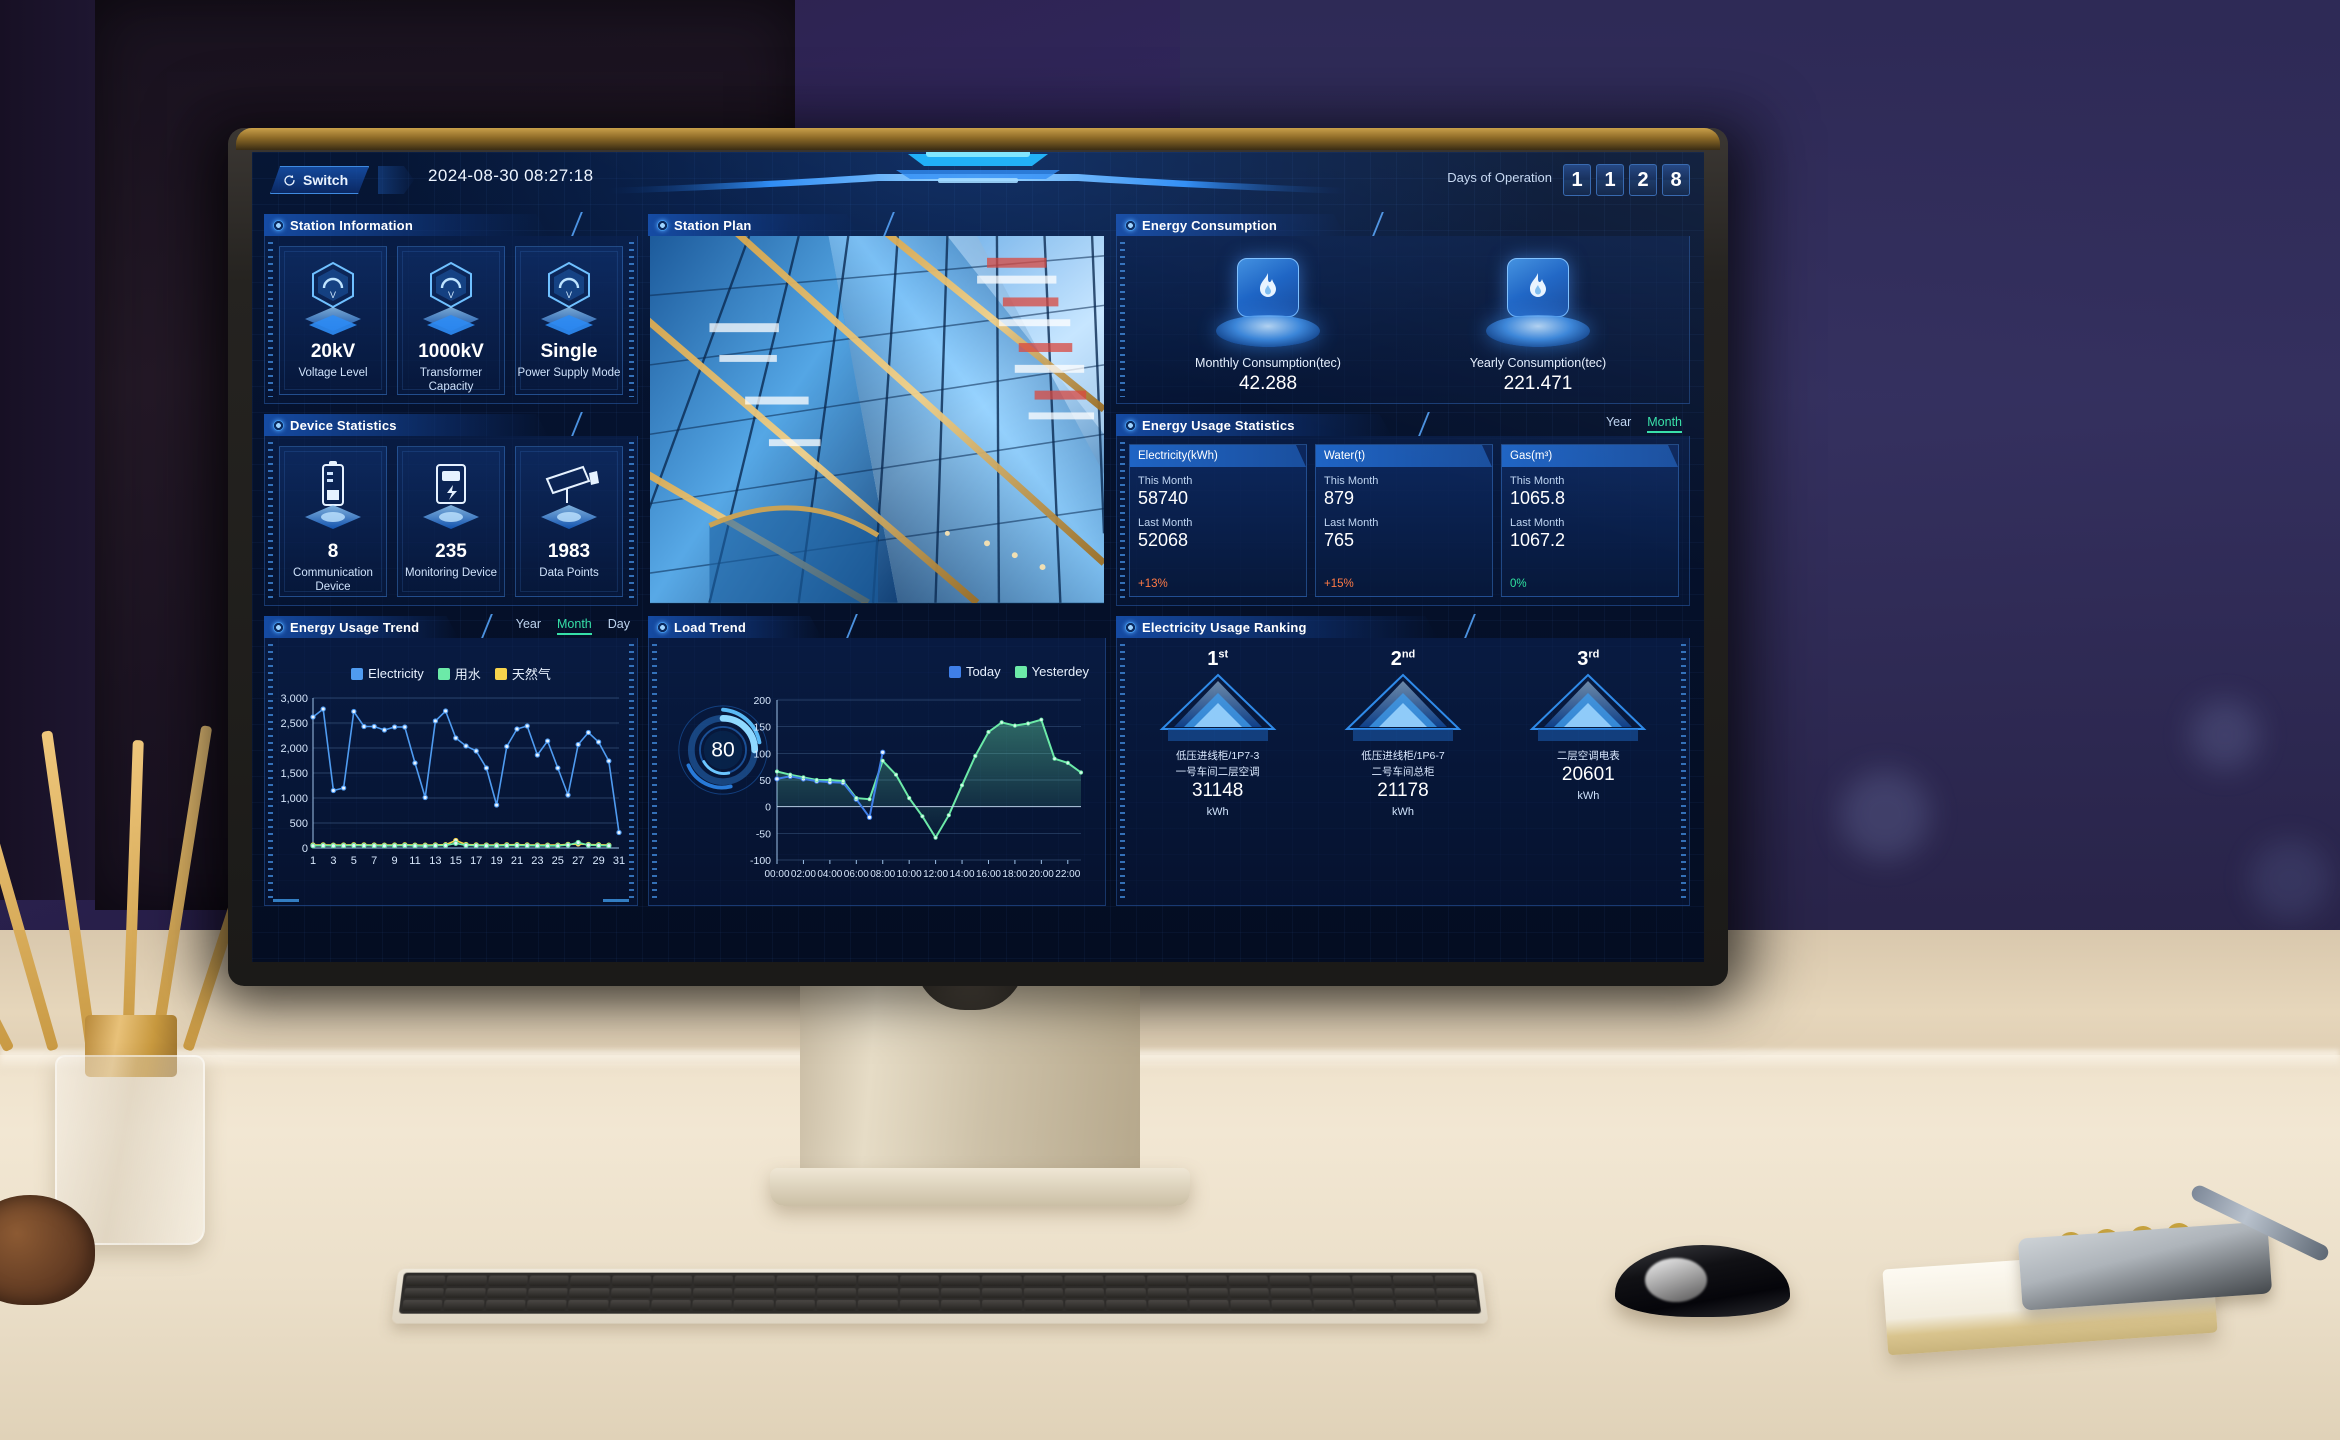 Image resolution: width=2340 pixels, height=1440 pixels. I want to click on energy-consumption-item: Yearly Consumption(tec) 221.471, so click(1538, 326).